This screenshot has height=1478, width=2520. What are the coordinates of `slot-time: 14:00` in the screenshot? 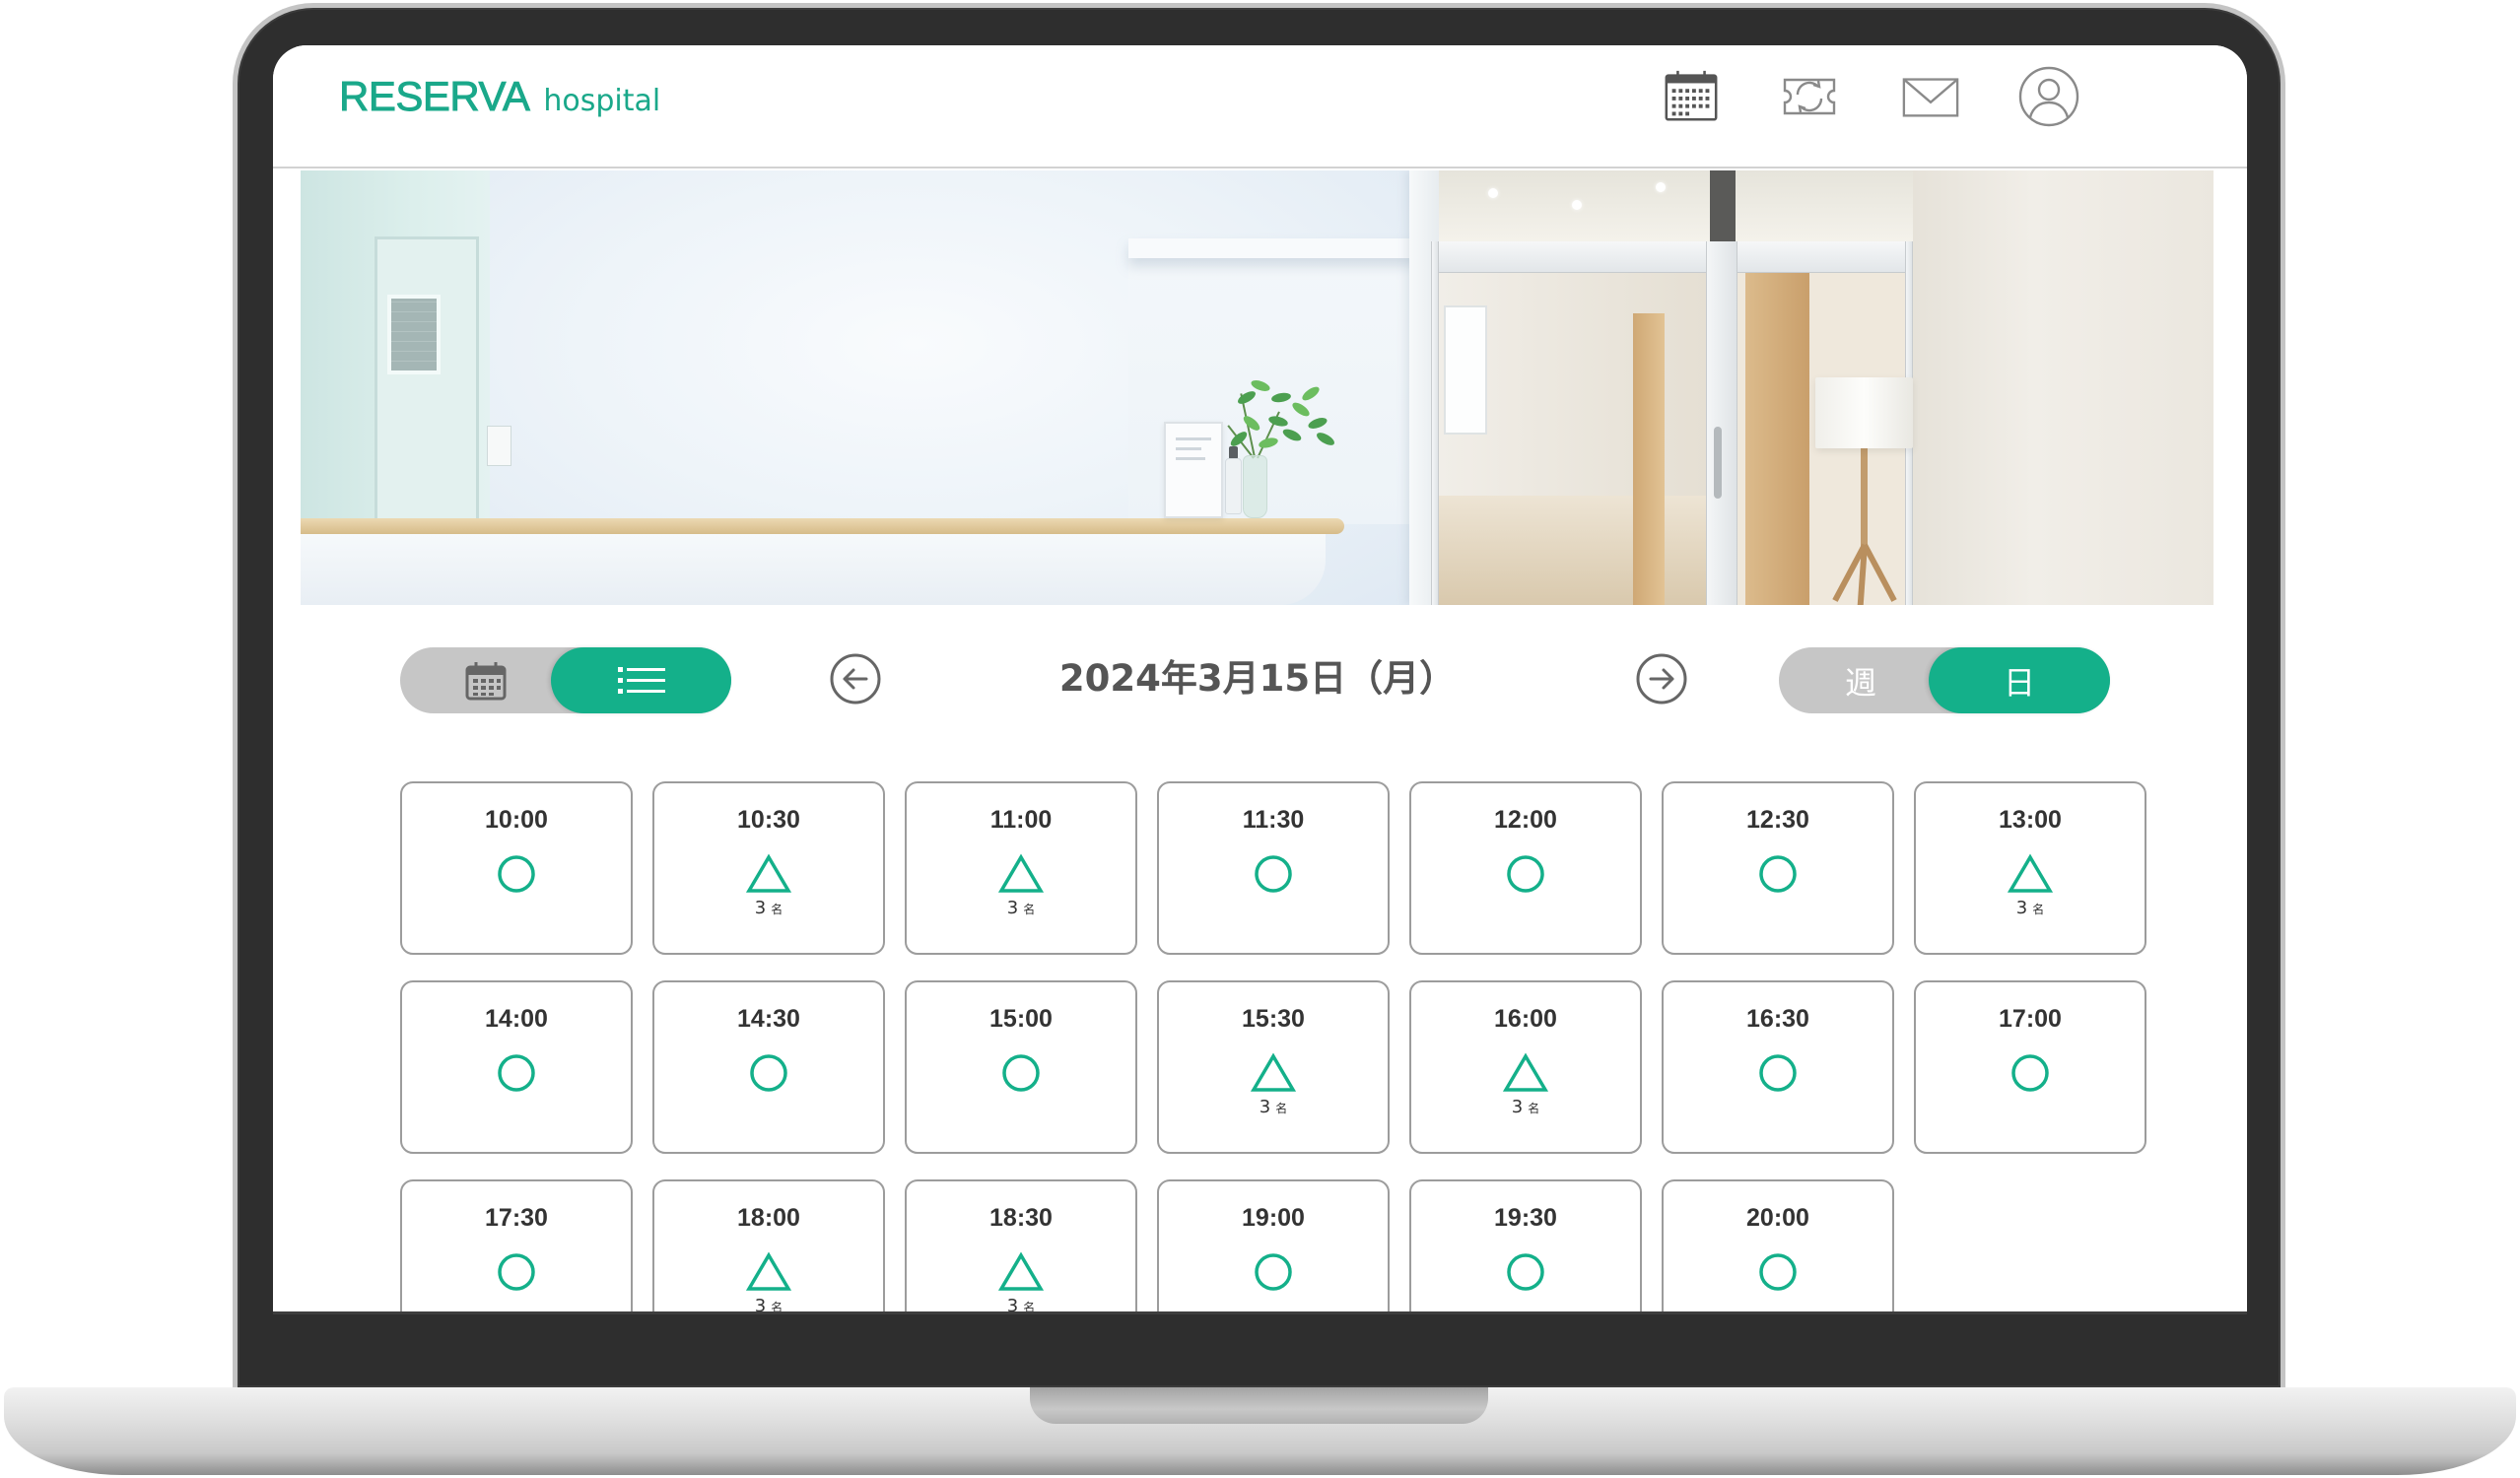 It's located at (516, 1019).